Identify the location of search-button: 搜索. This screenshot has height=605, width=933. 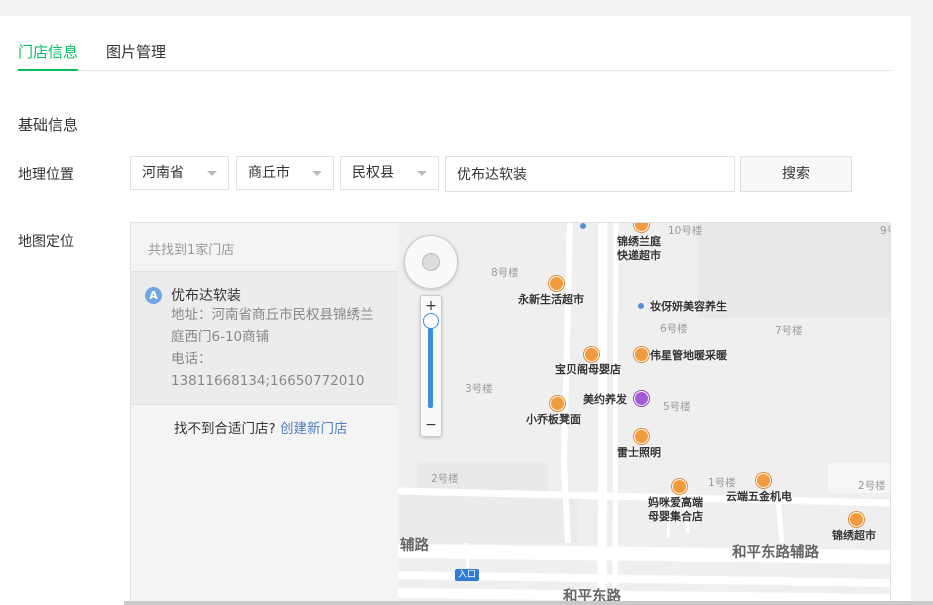
(796, 174).